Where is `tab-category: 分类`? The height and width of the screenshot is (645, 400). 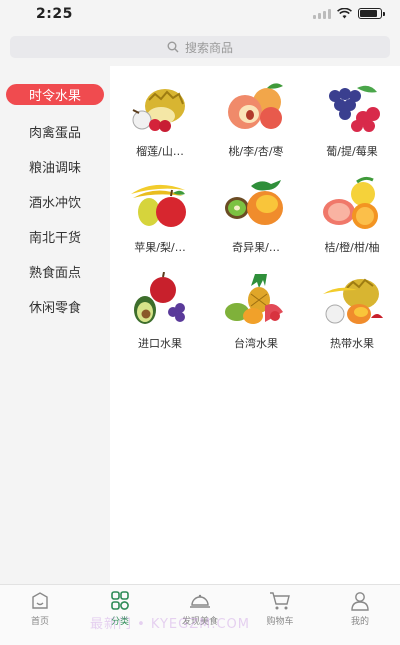 tab-category: 分类 is located at coordinates (120, 615).